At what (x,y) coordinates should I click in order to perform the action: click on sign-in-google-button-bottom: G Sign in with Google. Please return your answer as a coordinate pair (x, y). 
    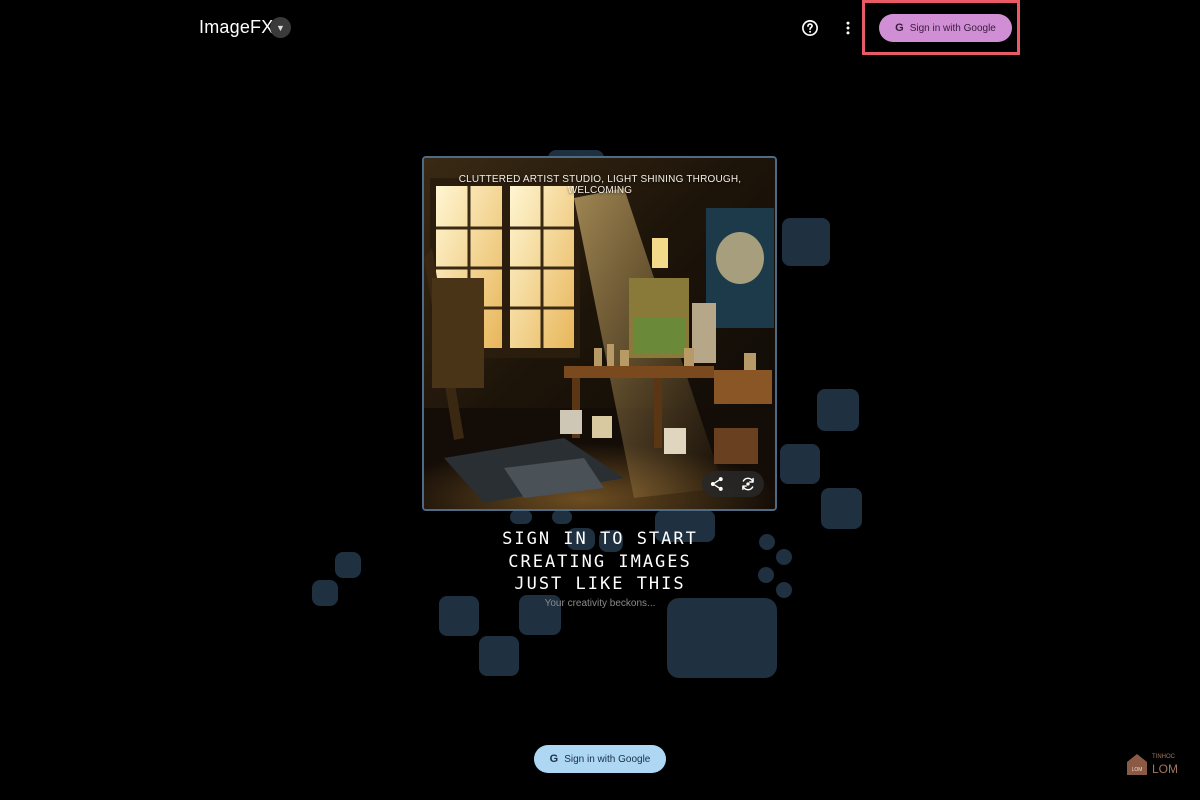
    Looking at the image, I should click on (600, 759).